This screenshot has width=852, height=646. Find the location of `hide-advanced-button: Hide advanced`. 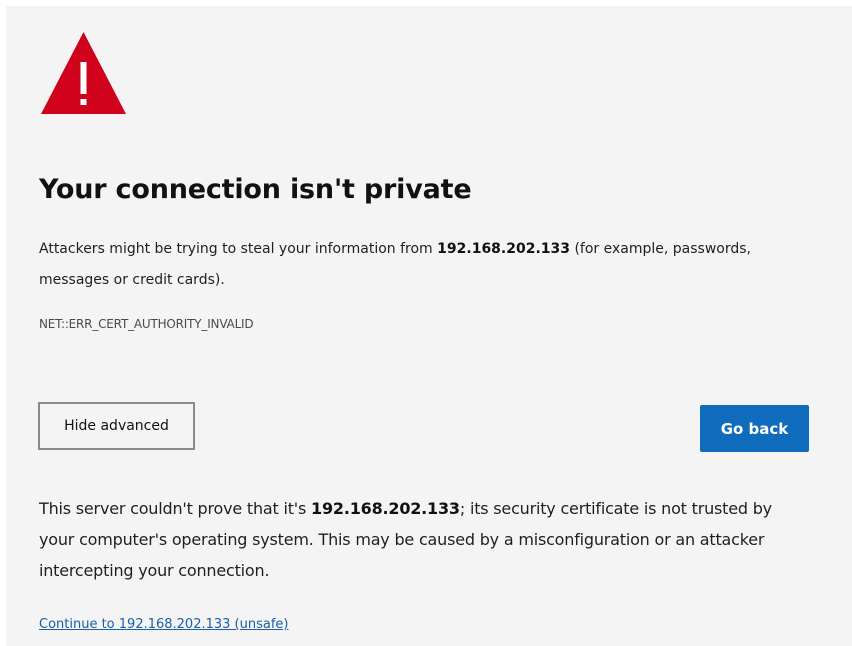

hide-advanced-button: Hide advanced is located at coordinates (116, 426).